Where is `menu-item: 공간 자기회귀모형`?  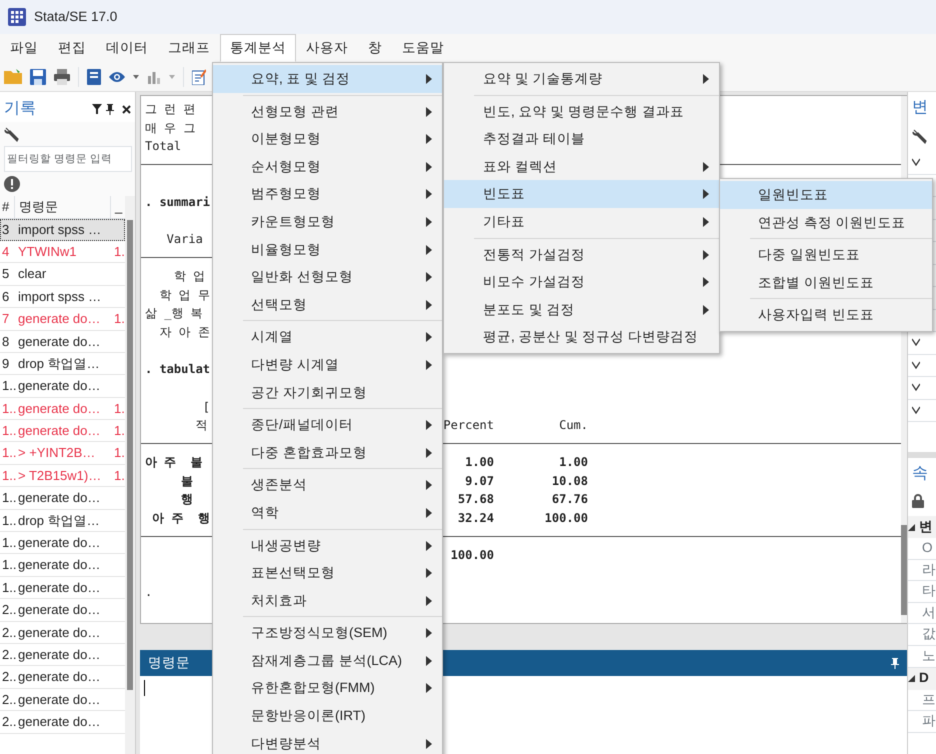
menu-item: 공간 자기회귀모형 is located at coordinates (327, 392).